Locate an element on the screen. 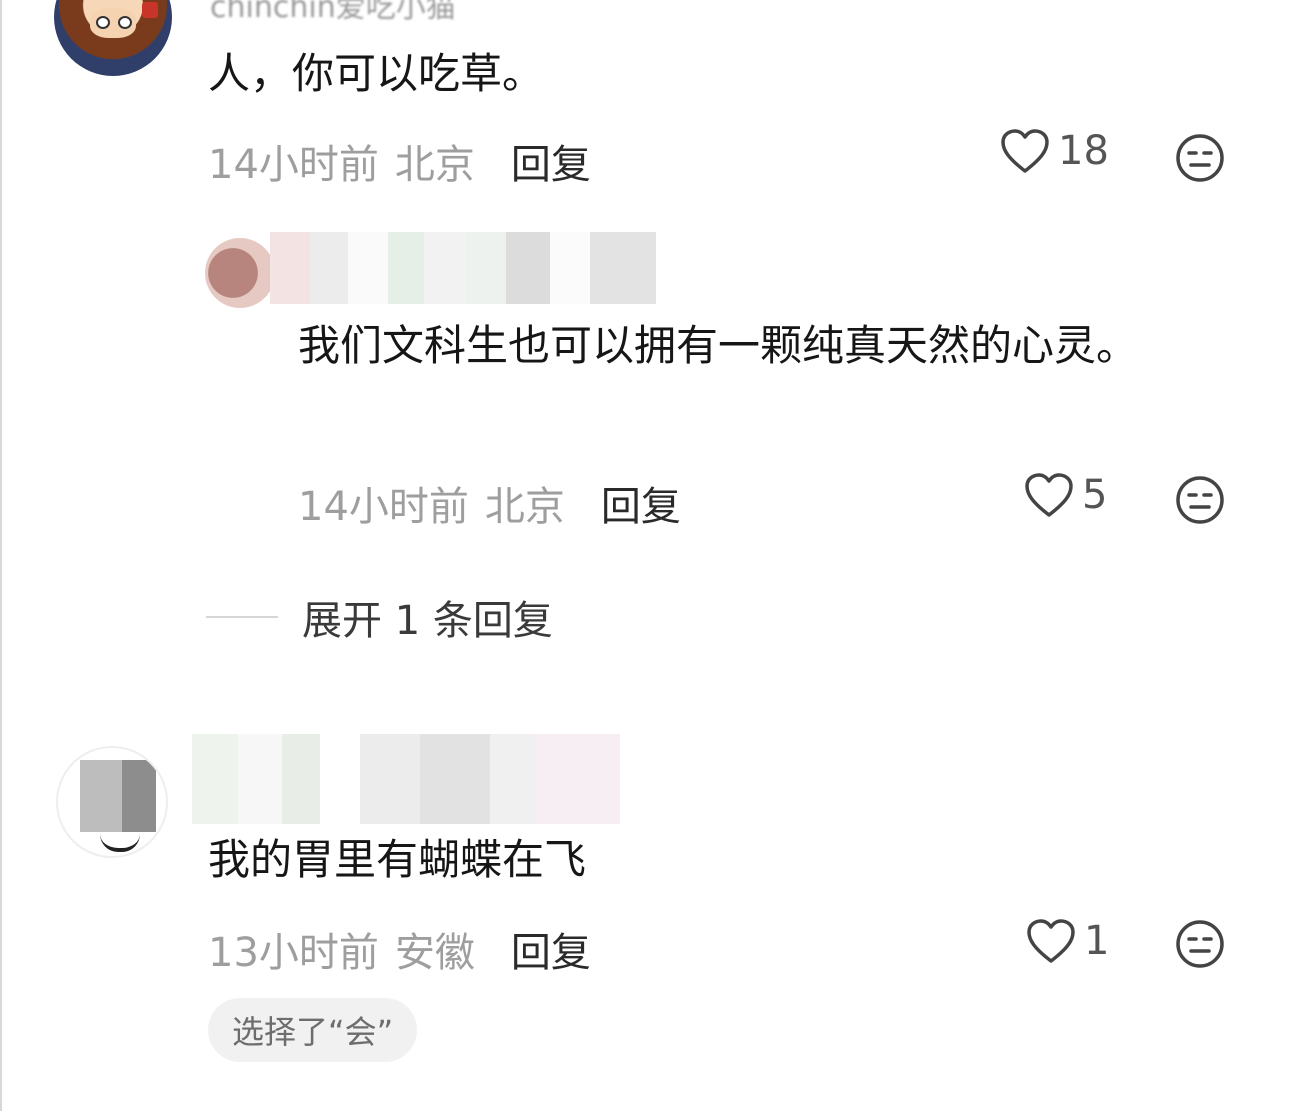  expand-replies-button: 展开 1 条回复 is located at coordinates (379, 617).